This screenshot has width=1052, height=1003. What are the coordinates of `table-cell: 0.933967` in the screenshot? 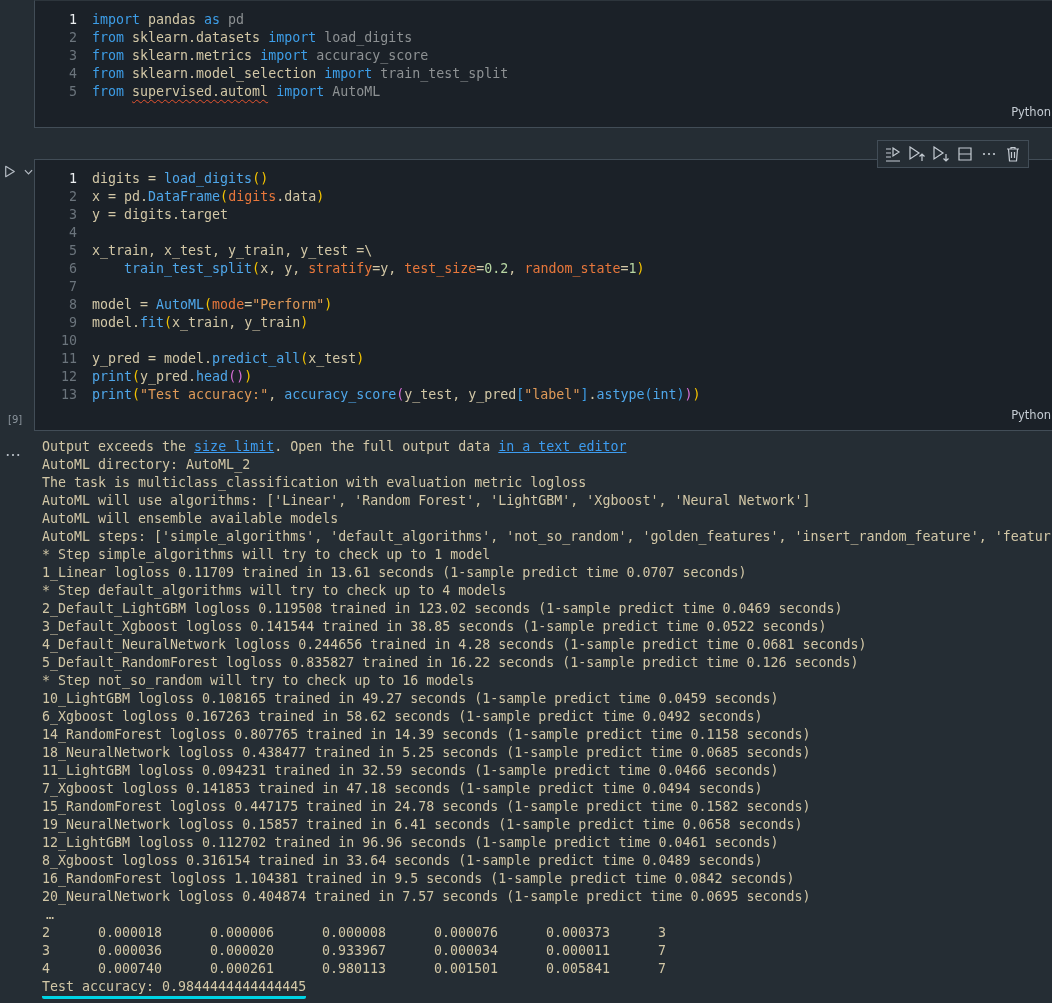 It's located at (354, 951).